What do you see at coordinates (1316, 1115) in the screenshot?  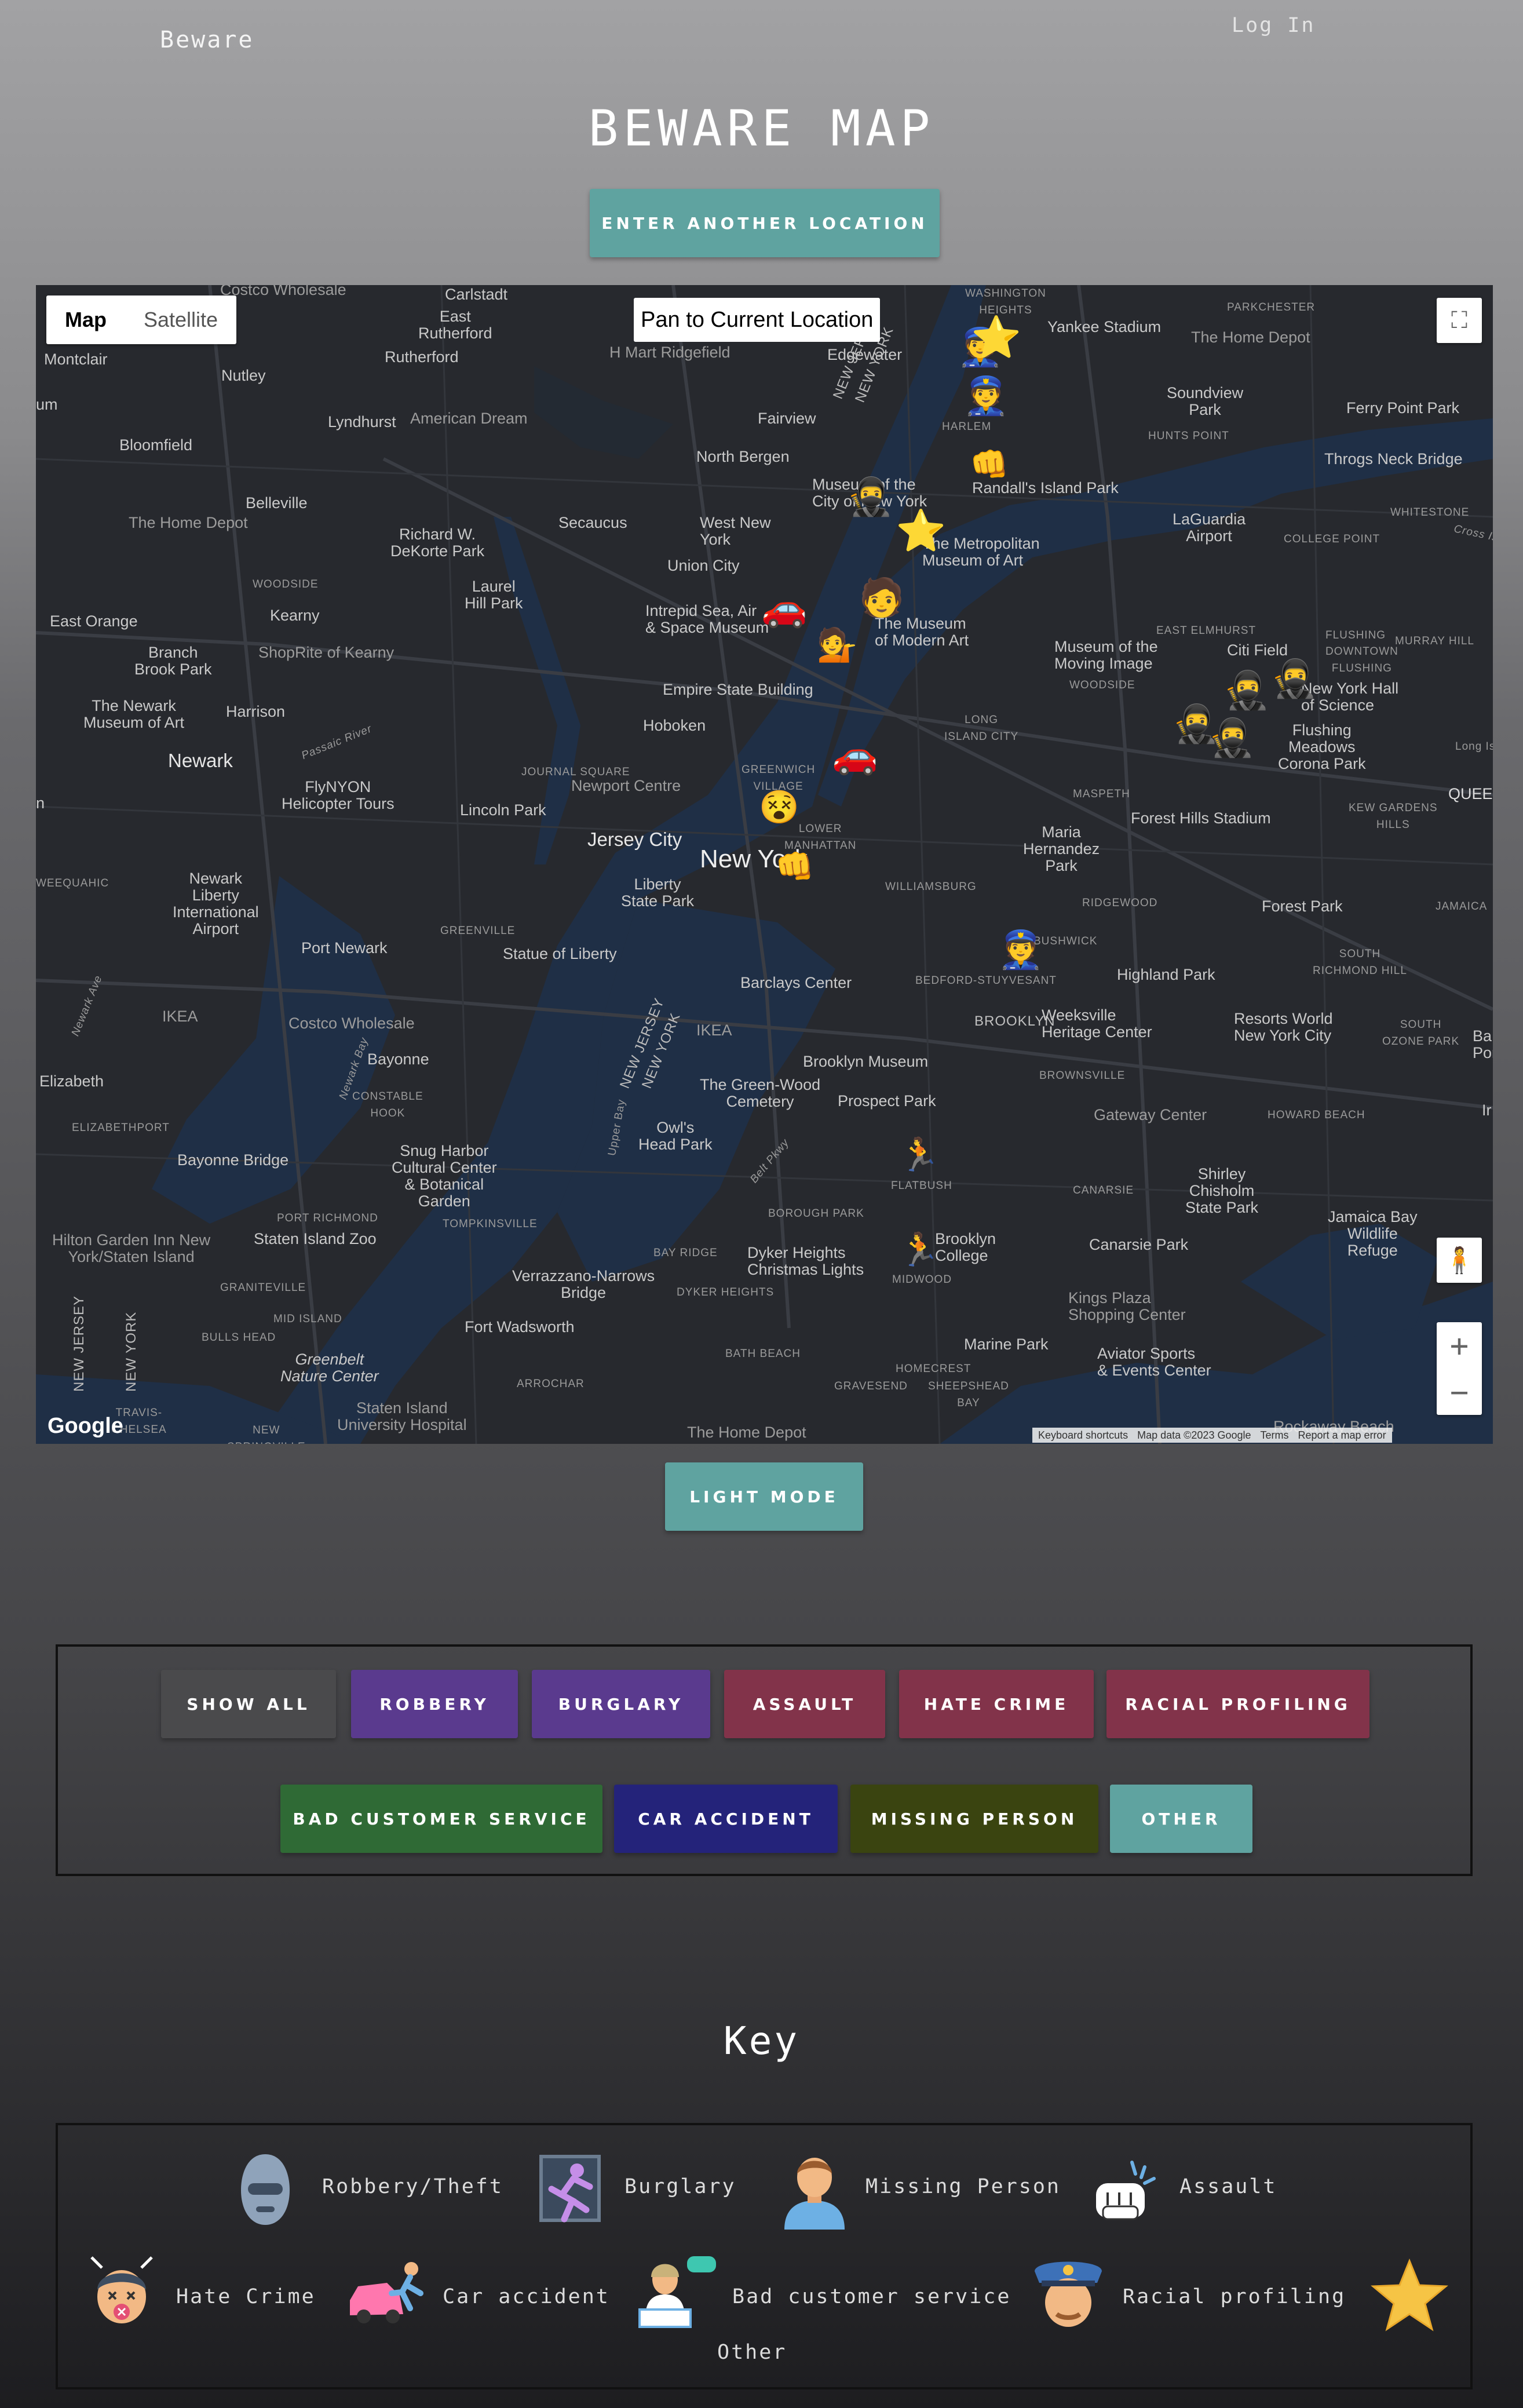 I see `map-label-howard-beach: HOWARD BEACH` at bounding box center [1316, 1115].